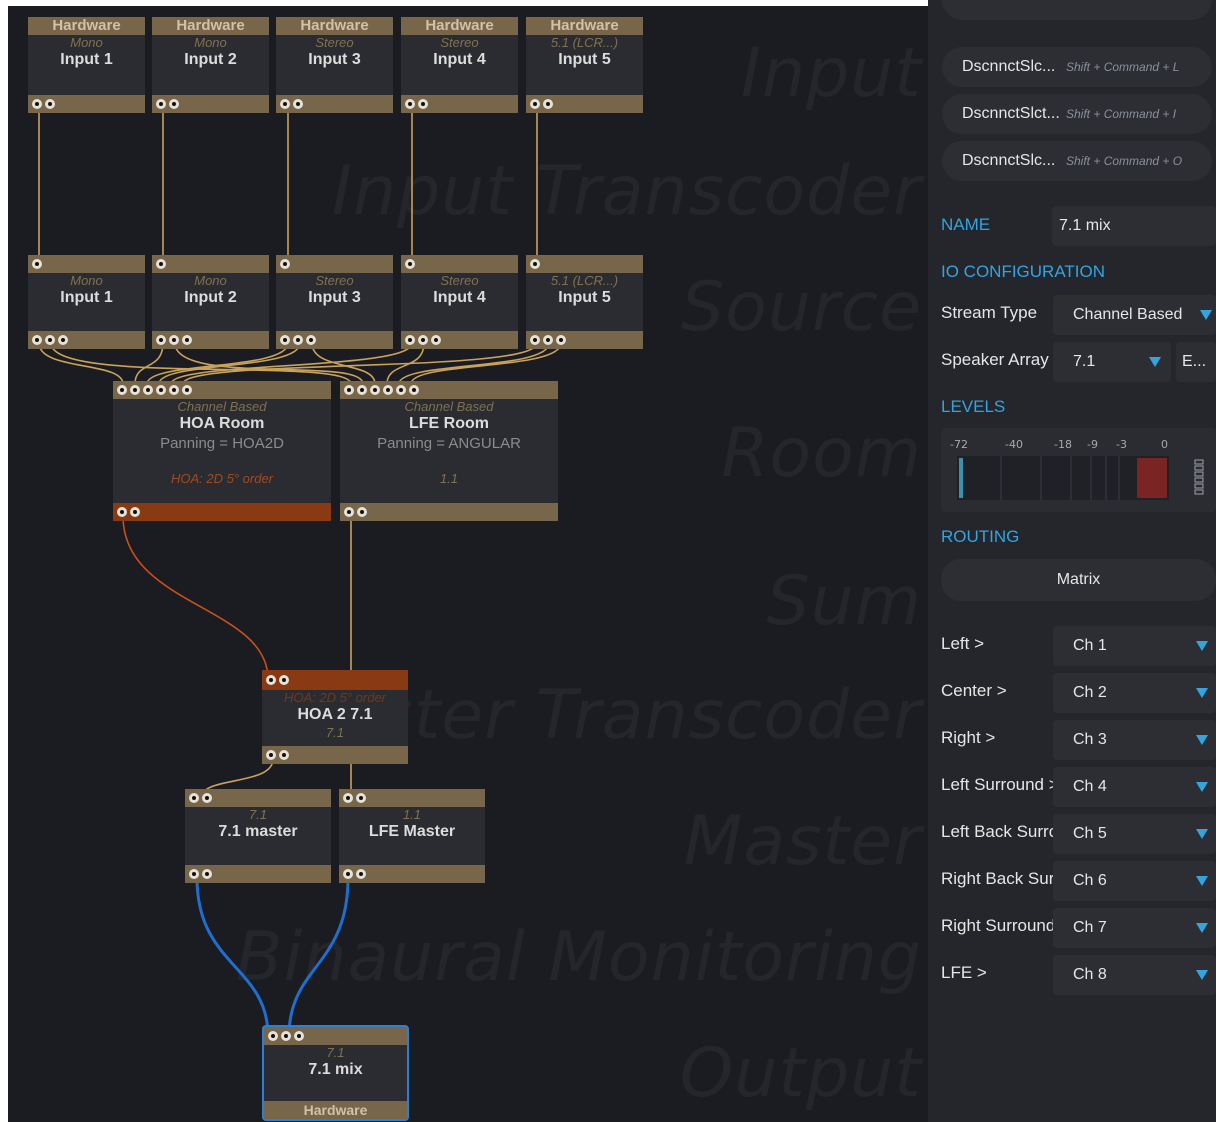  I want to click on disconnect-selected-inputs-button: DscnnctSlct... Shift + Command + I, so click(1077, 114).